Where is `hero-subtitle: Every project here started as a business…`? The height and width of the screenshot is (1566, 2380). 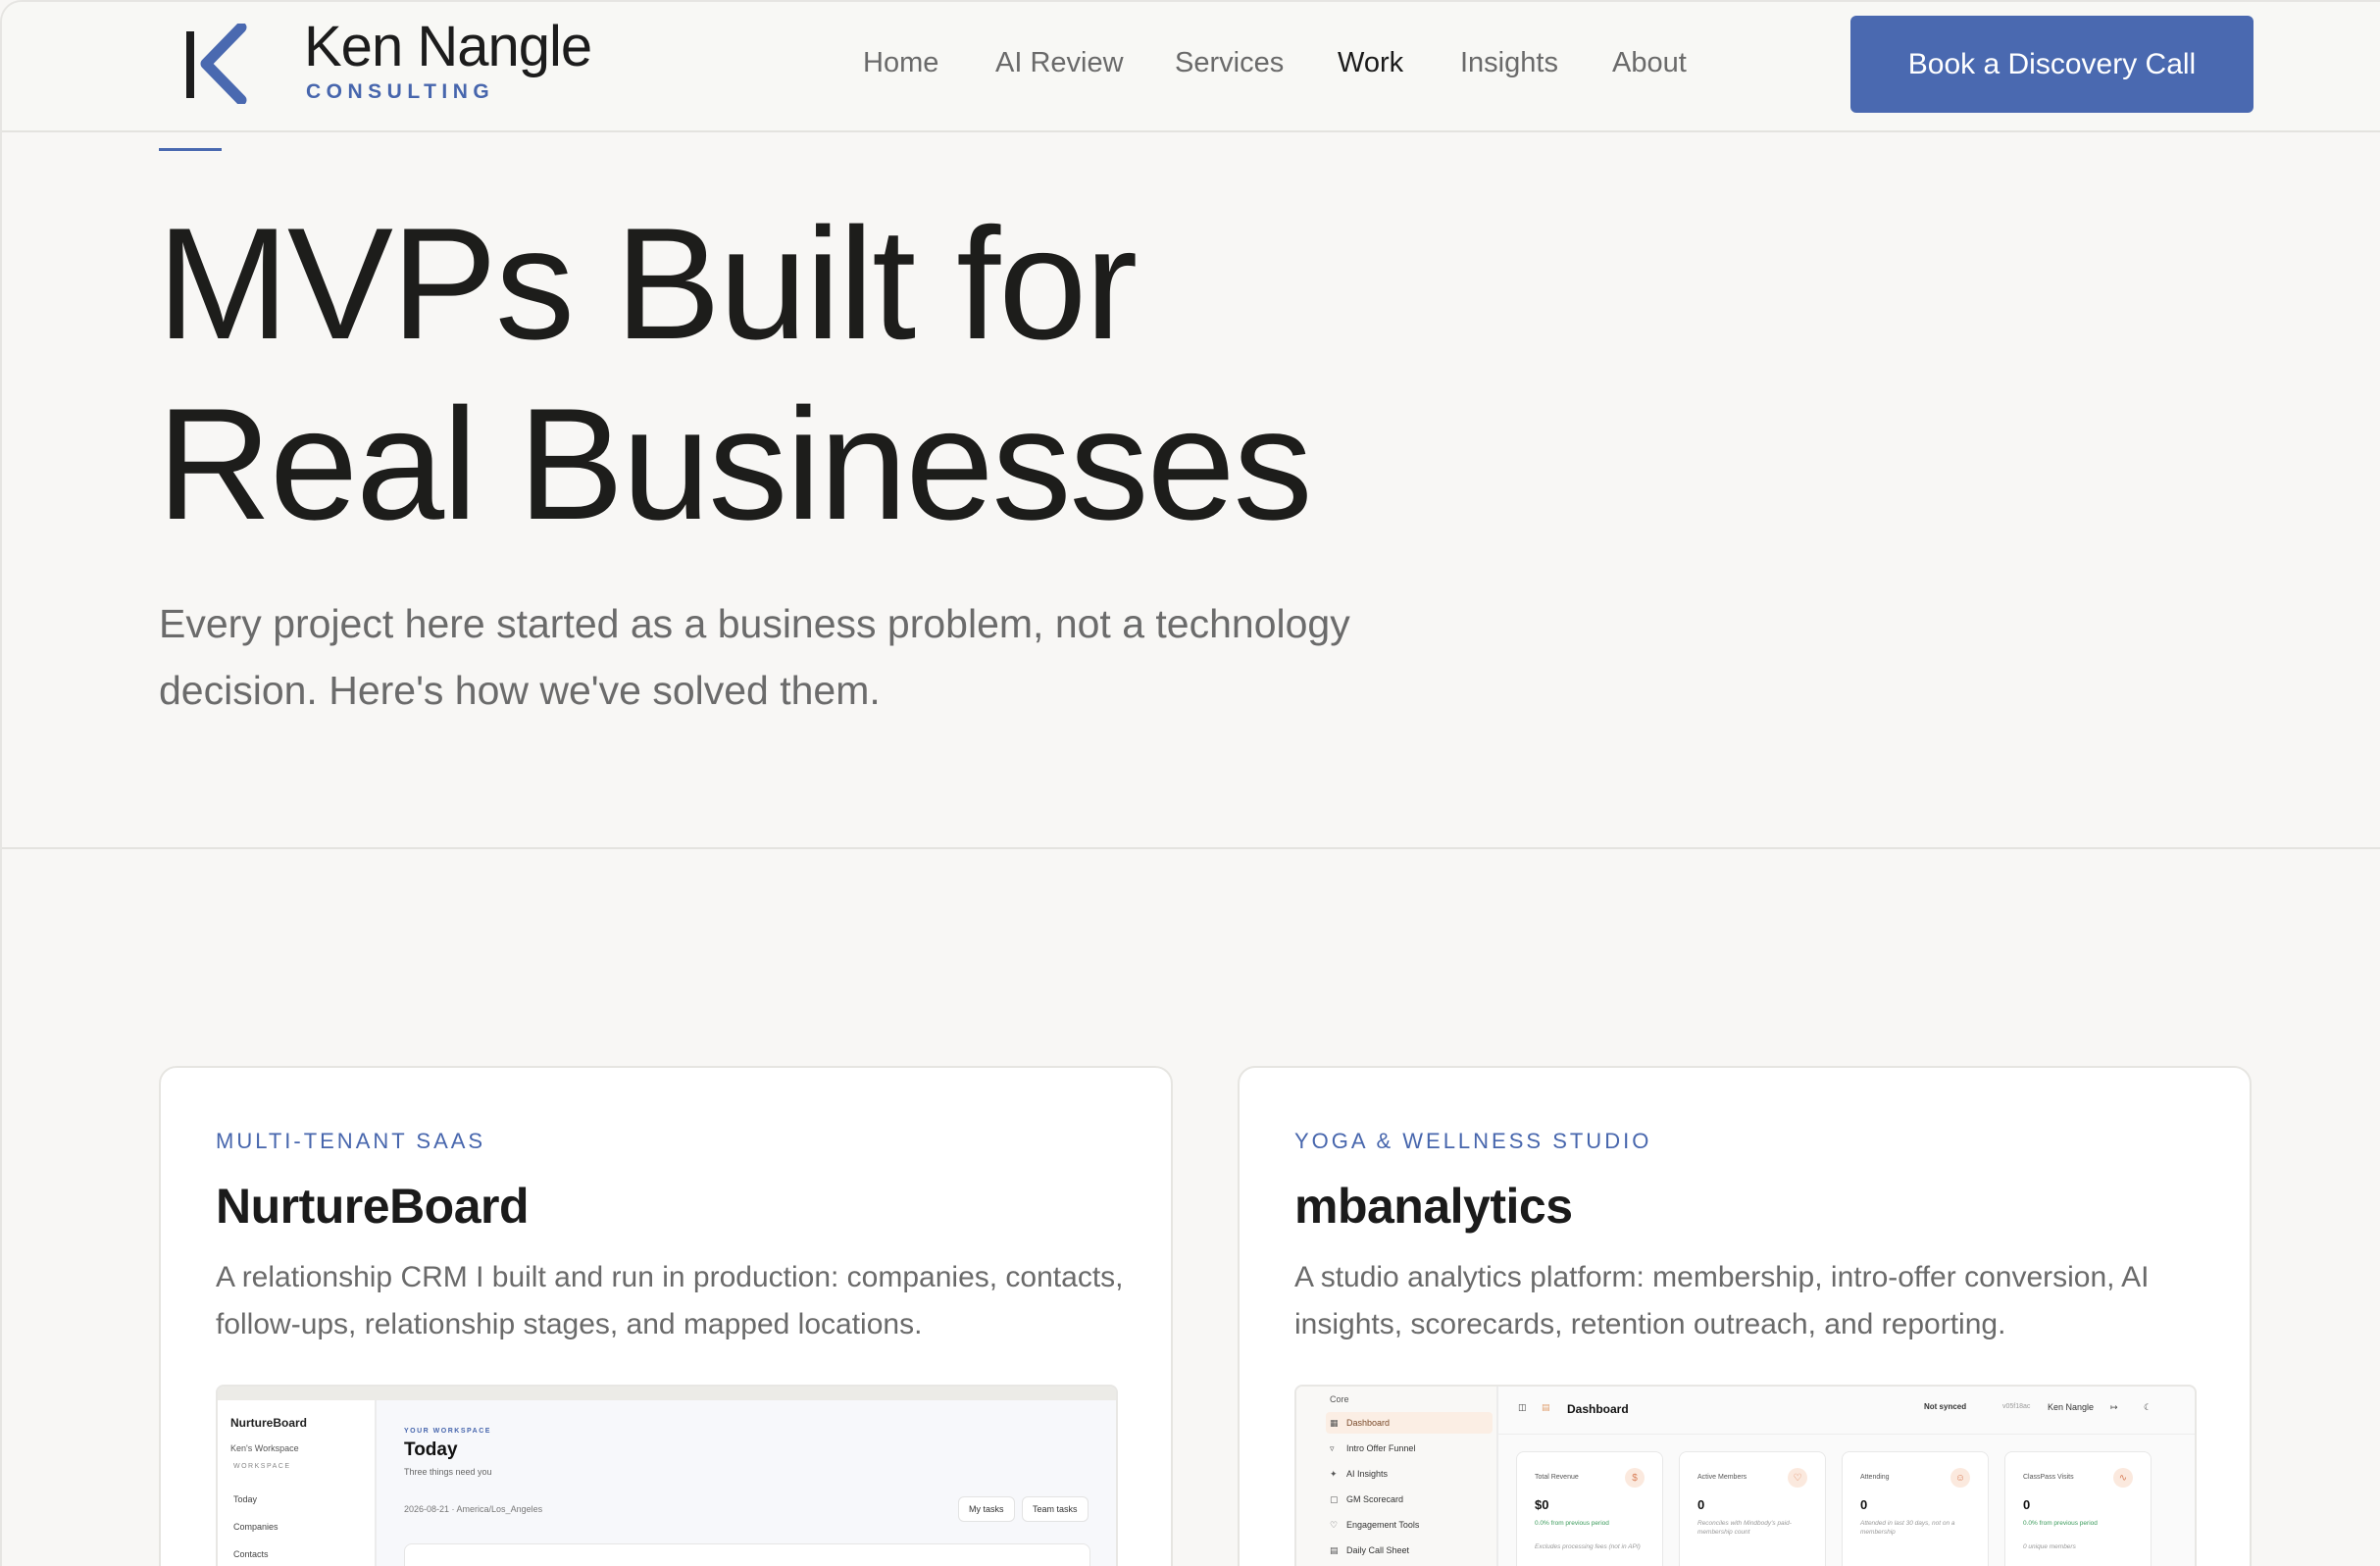
hero-subtitle: Every project here started as a business… is located at coordinates (754, 657).